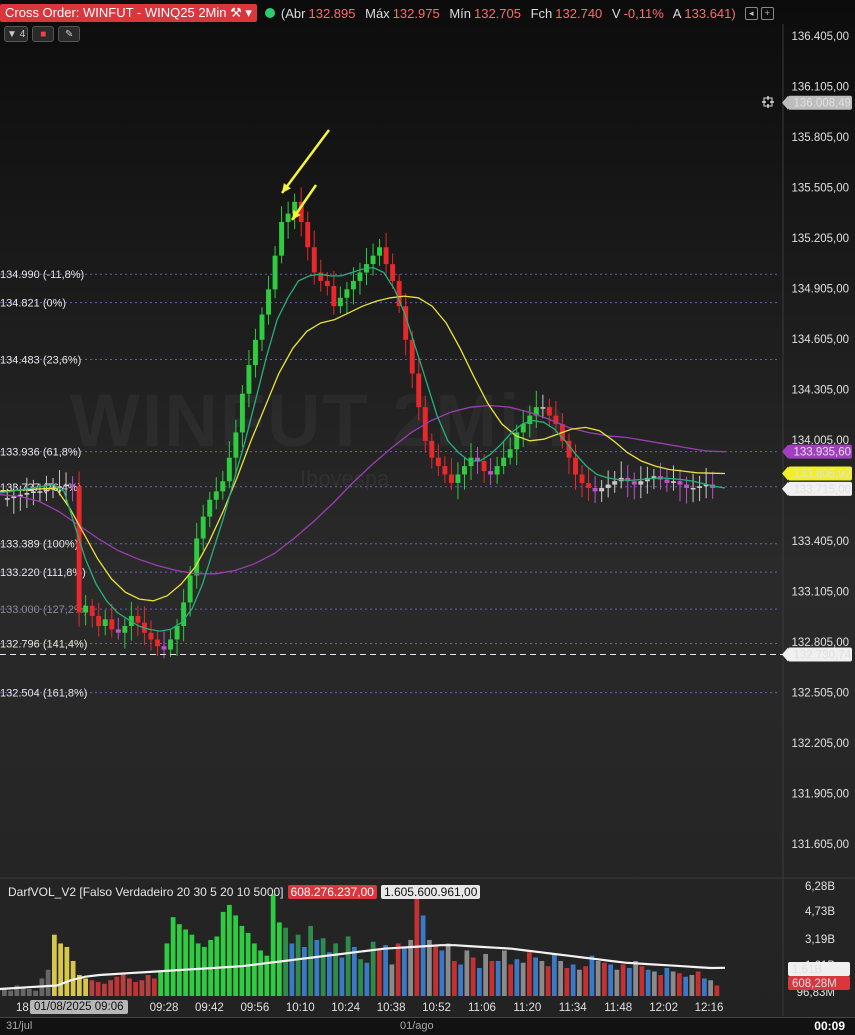  I want to click on volume-y-tick: 6,28B, so click(820, 887).